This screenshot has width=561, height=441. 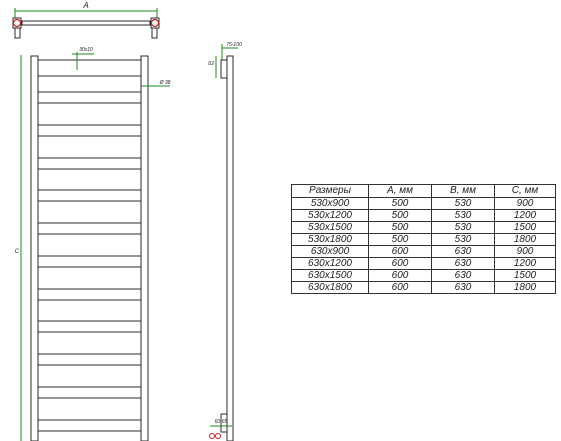 I want to click on side-rail, so click(x=230, y=248).